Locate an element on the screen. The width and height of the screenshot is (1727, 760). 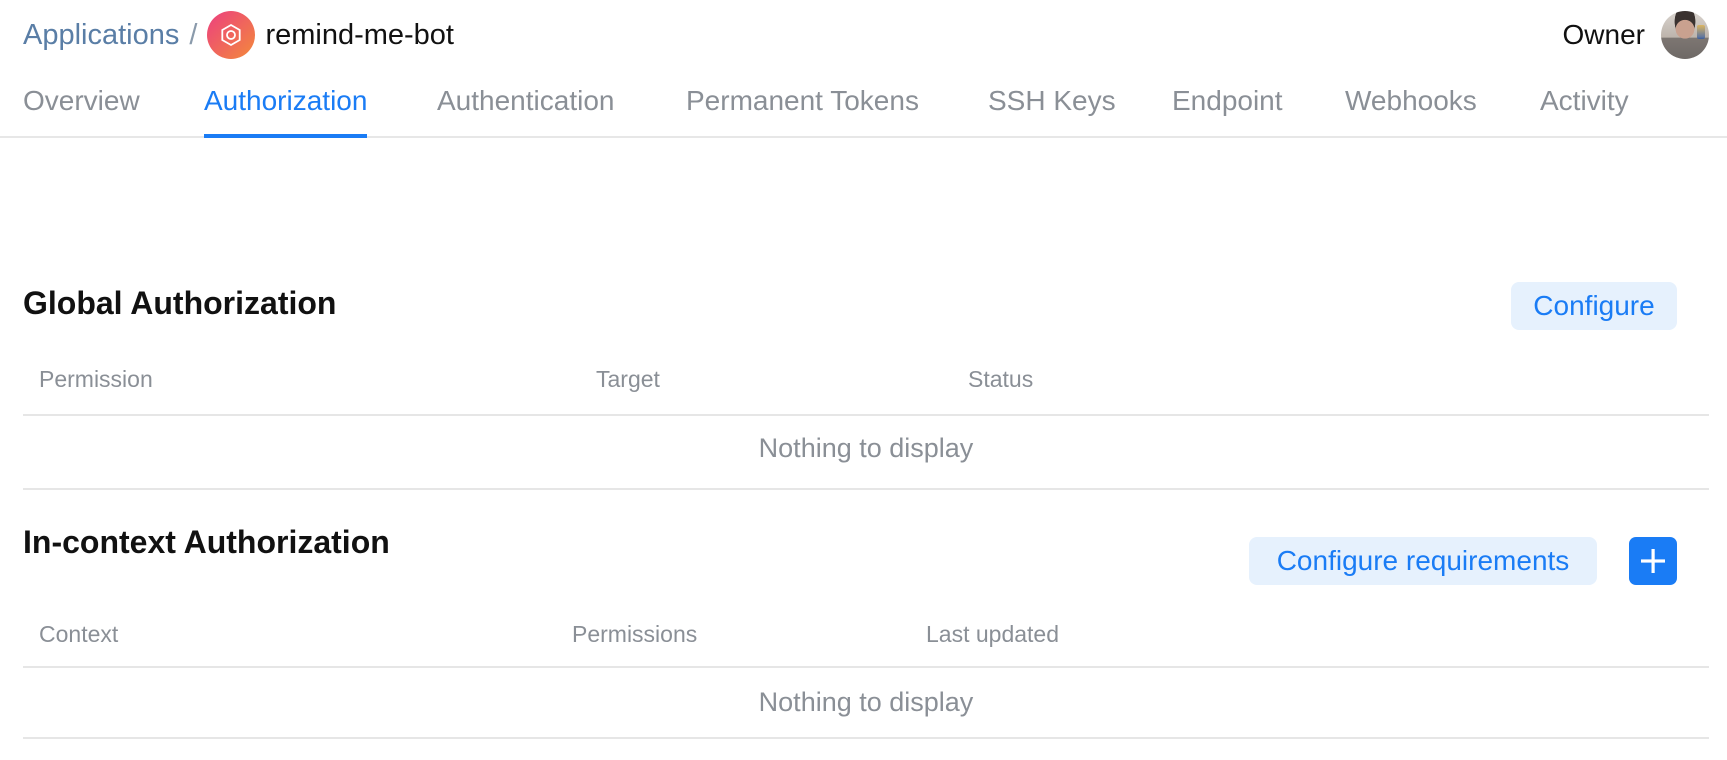
add-context-button is located at coordinates (1653, 561).